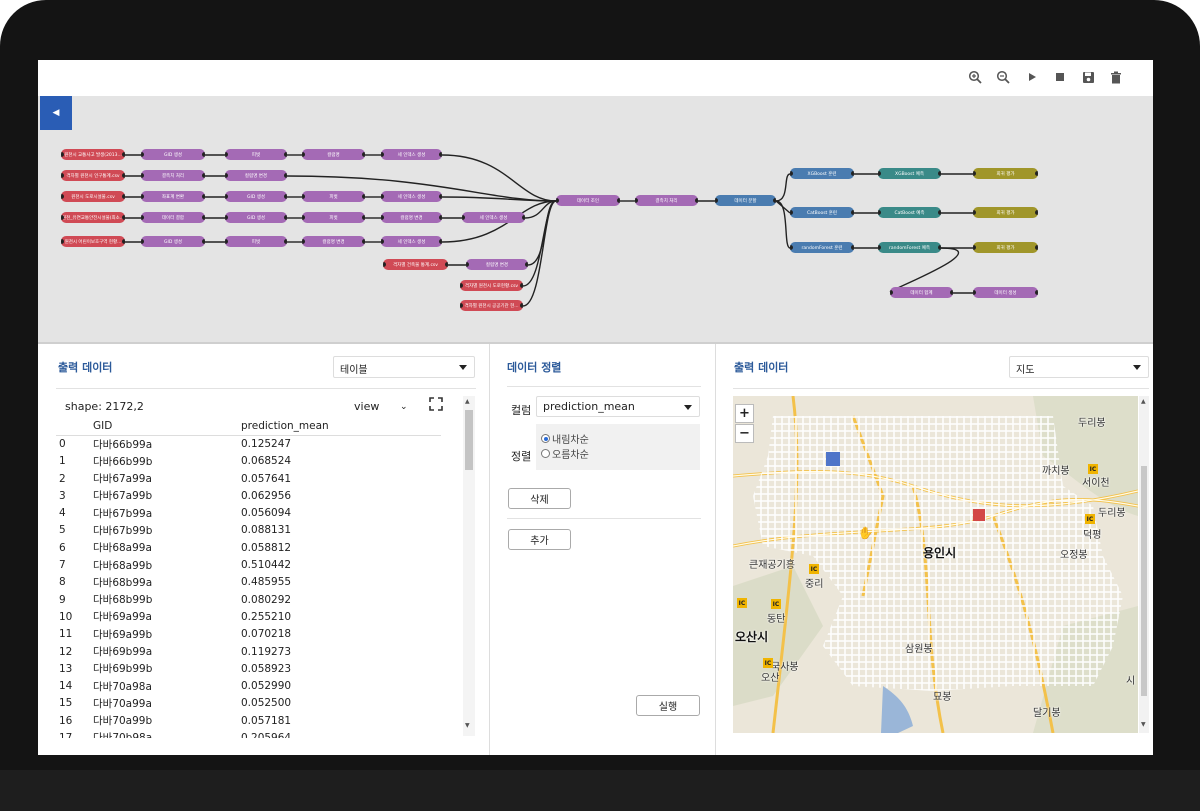 The height and width of the screenshot is (811, 1200). What do you see at coordinates (539, 498) in the screenshot?
I see `delete-button: 삭제` at bounding box center [539, 498].